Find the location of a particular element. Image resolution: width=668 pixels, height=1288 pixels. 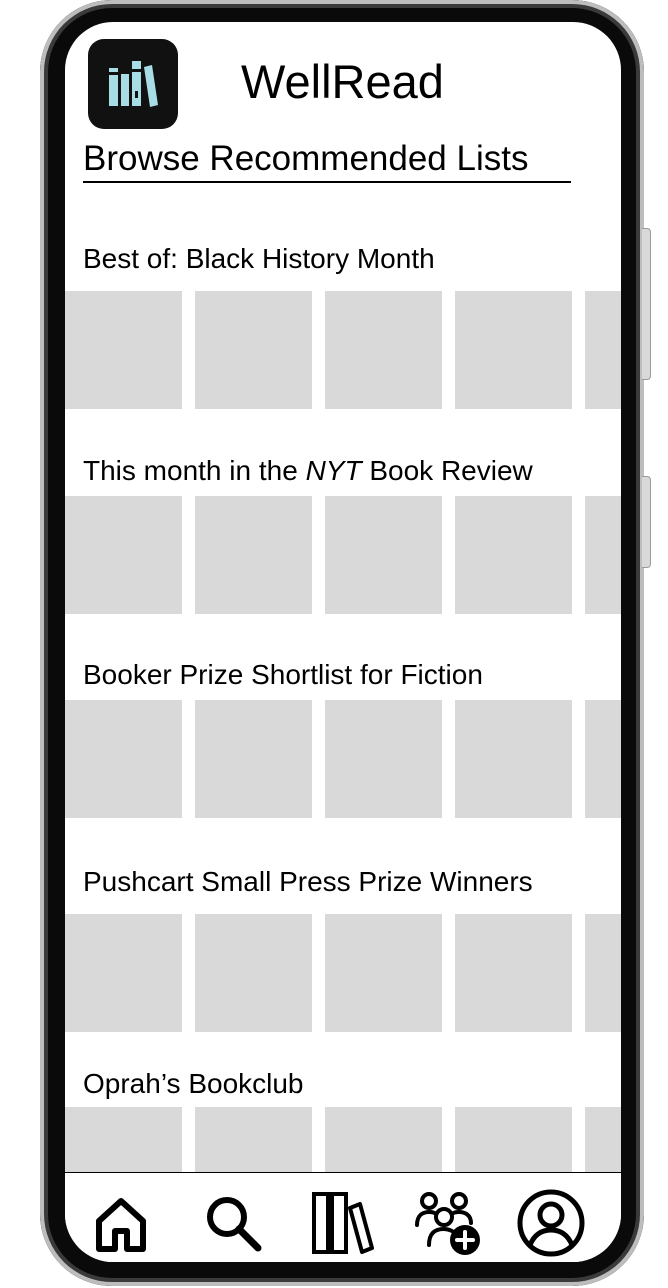

list-title-emphasis: NYT is located at coordinates (333, 470).